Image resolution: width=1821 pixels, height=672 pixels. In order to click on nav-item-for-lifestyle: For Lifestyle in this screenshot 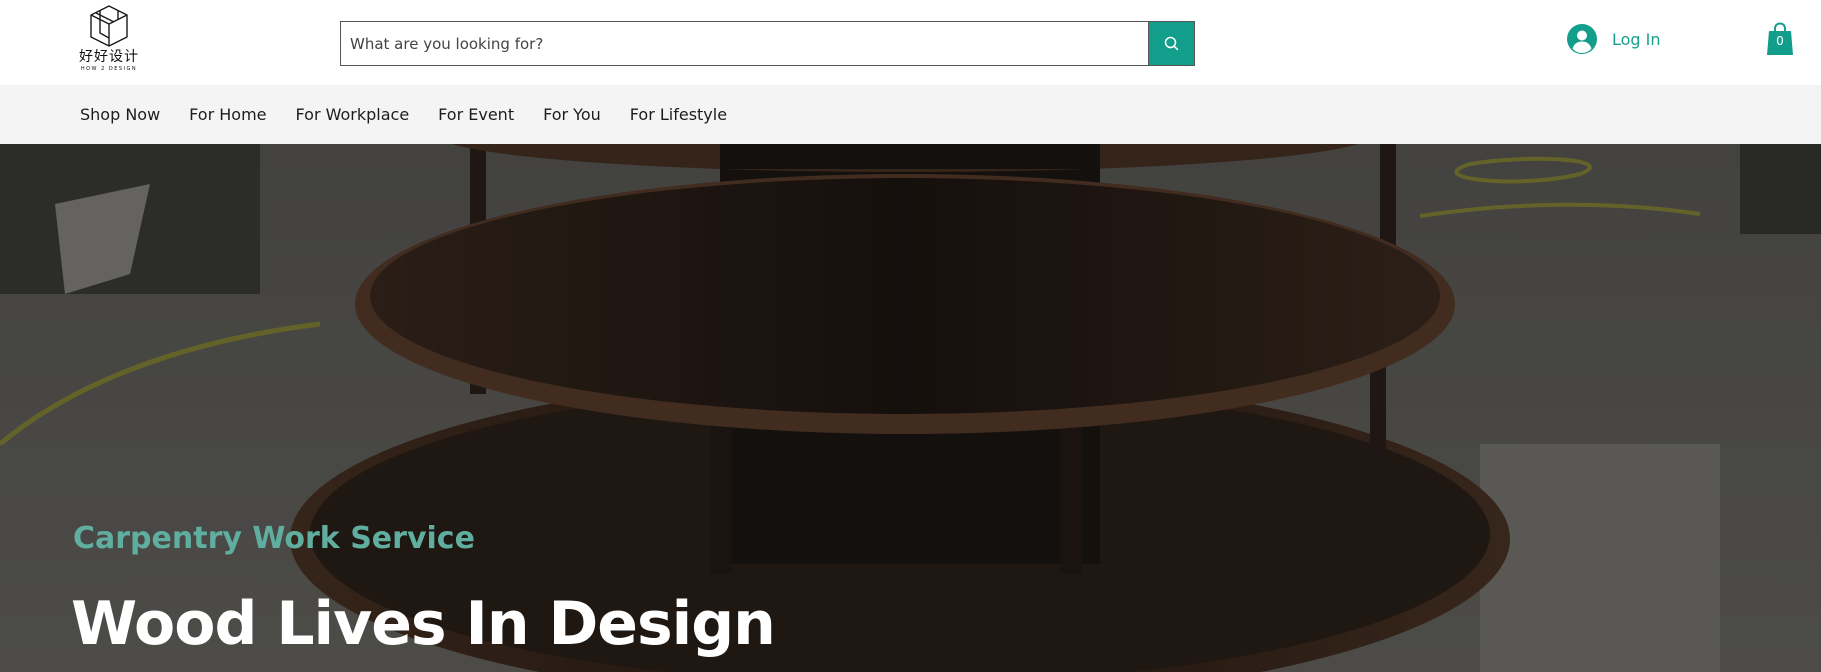, I will do `click(678, 114)`.